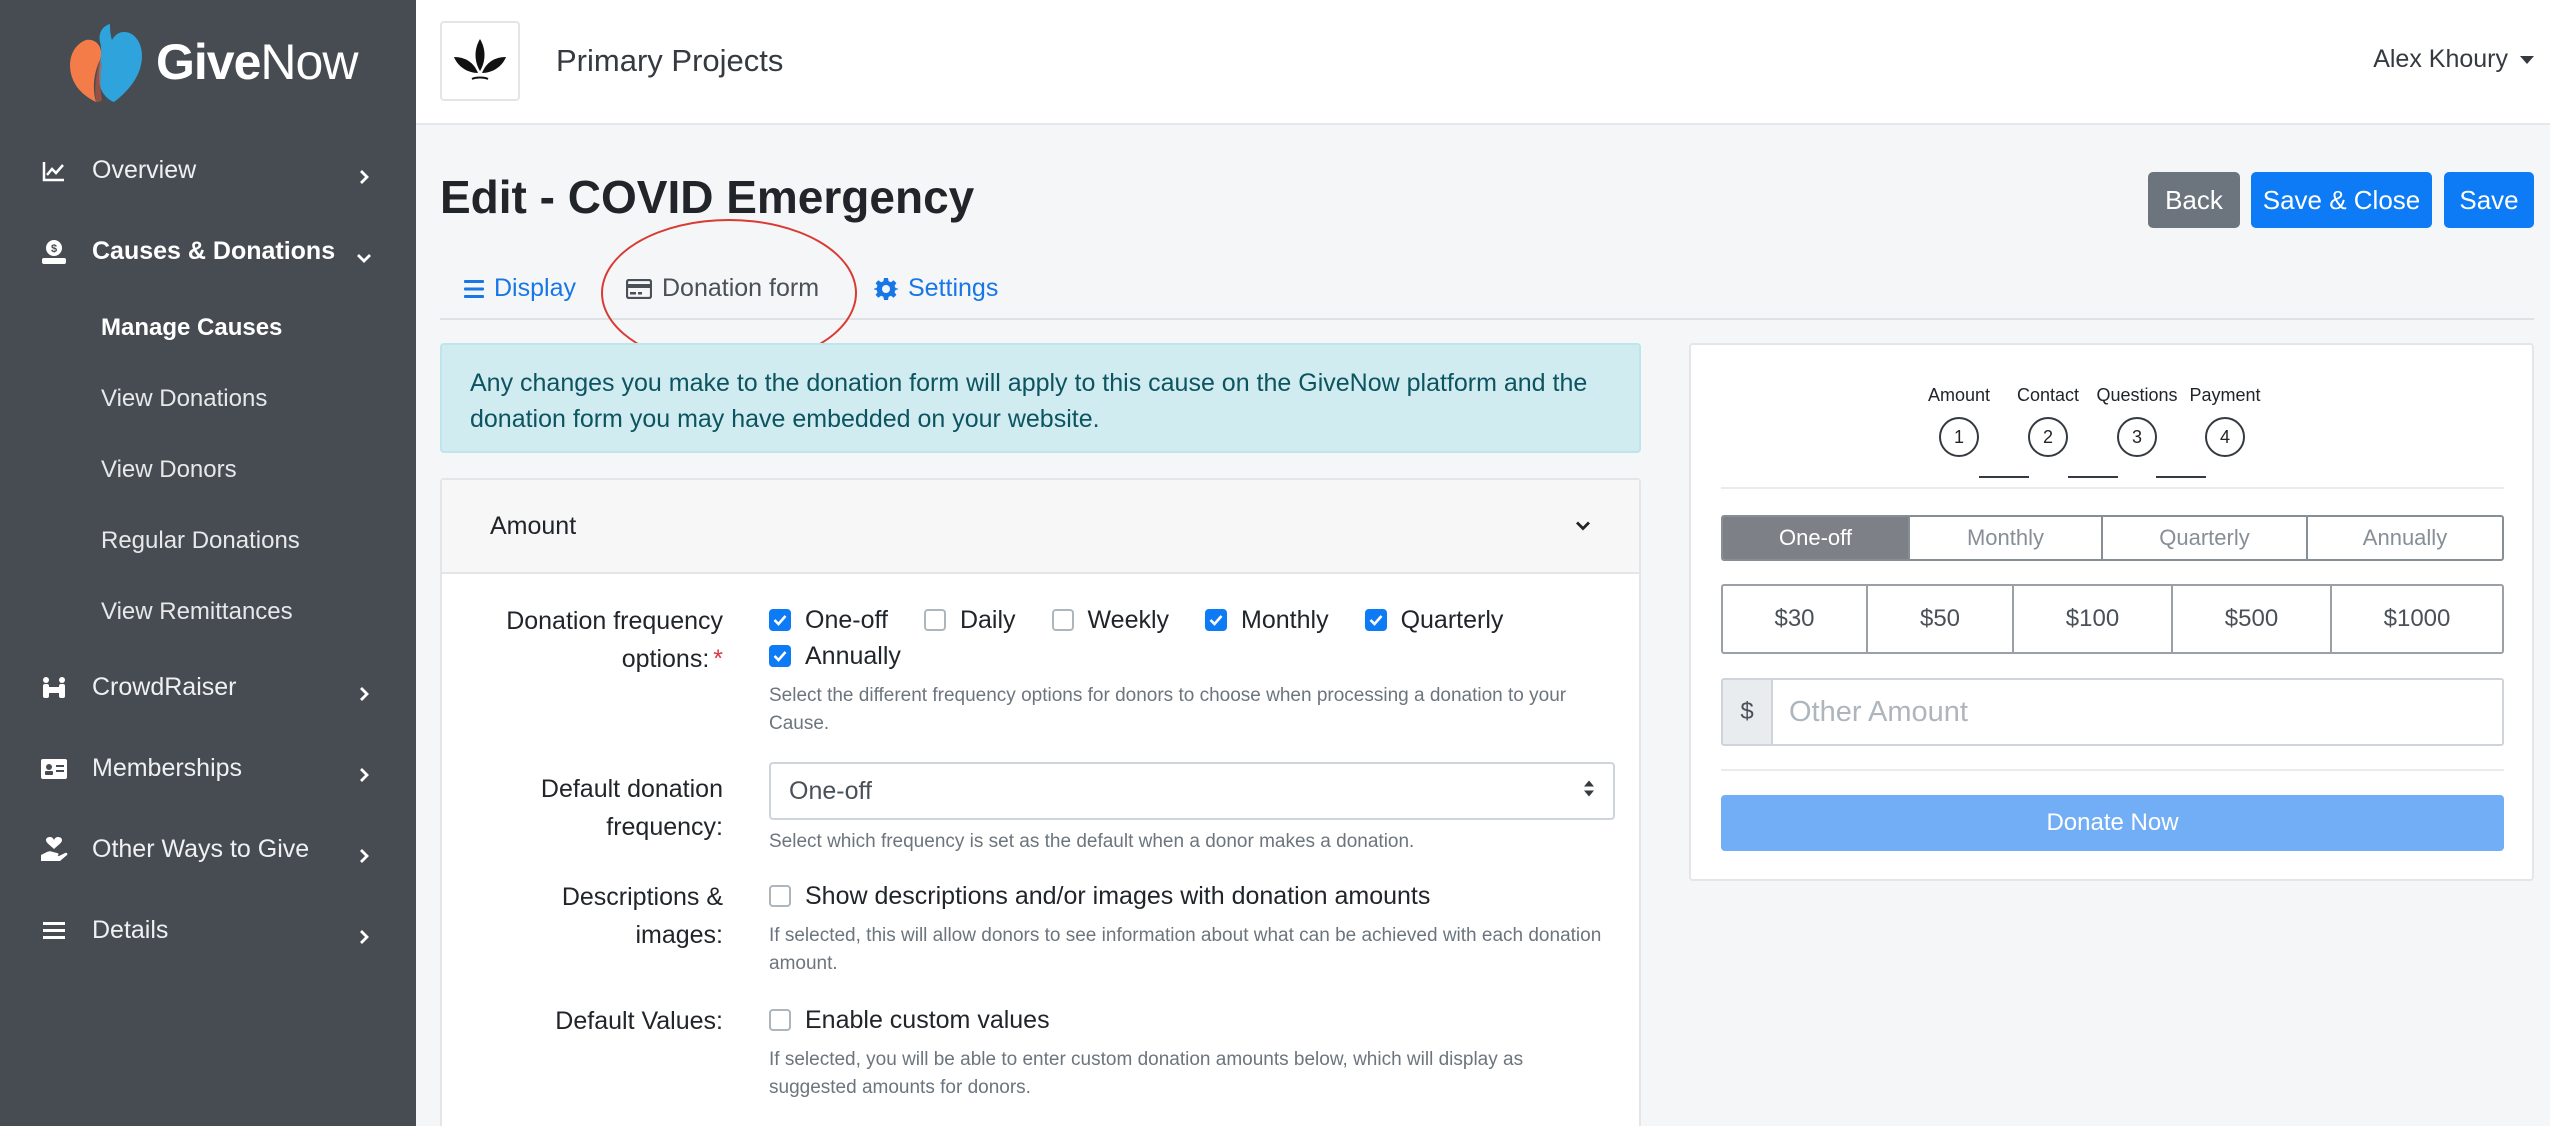 Image resolution: width=2550 pixels, height=1126 pixels. Describe the element at coordinates (2048, 395) in the screenshot. I see `step-label: Contact` at that location.